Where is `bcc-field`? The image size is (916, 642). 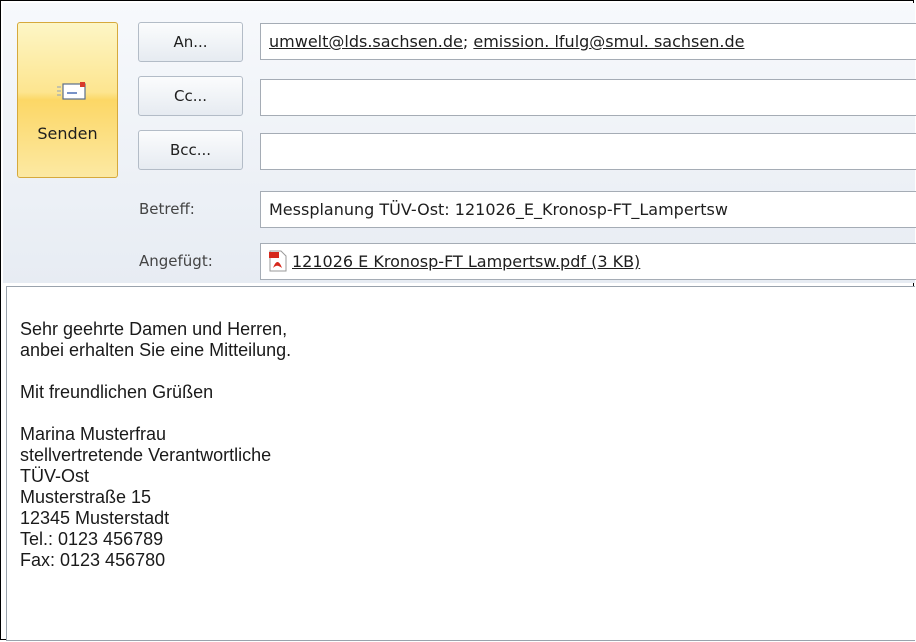
bcc-field is located at coordinates (588, 151).